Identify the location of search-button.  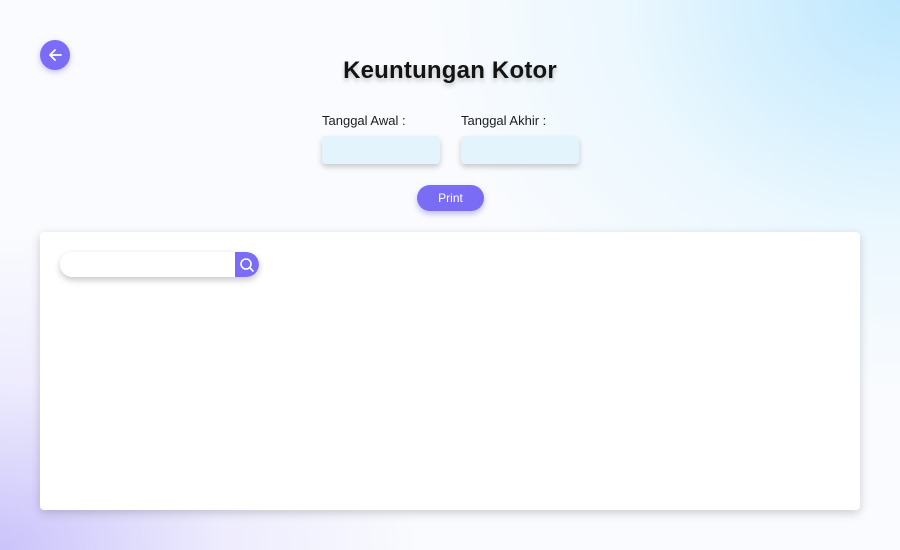
(247, 264).